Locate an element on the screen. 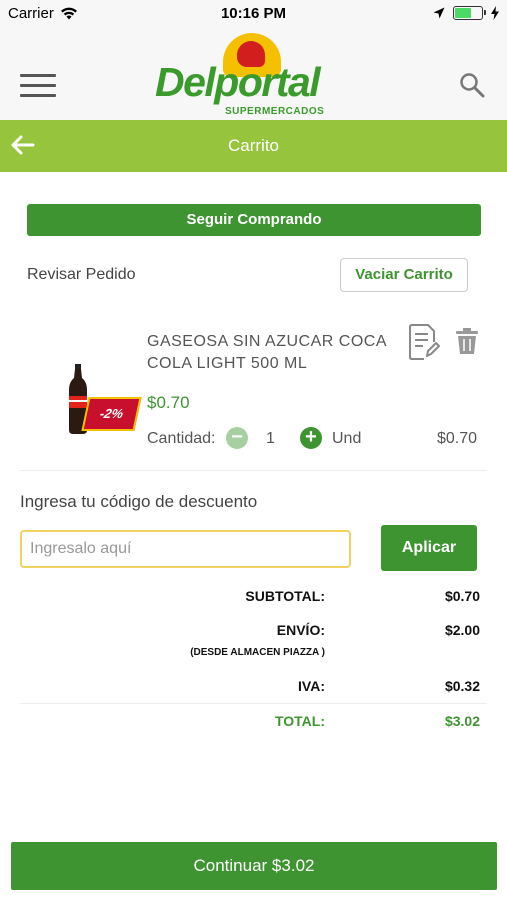  shipping-value: $2.00 is located at coordinates (462, 630).